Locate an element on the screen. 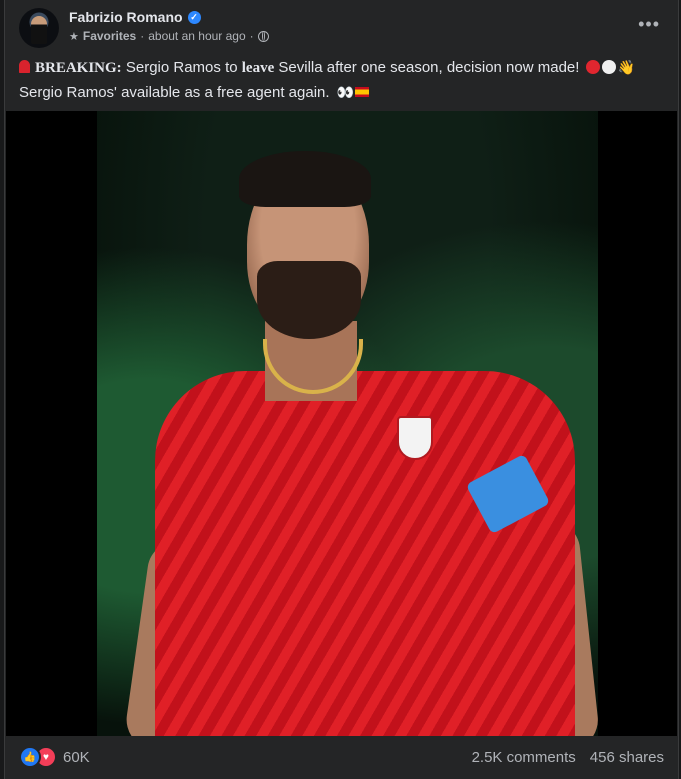 This screenshot has height=779, width=681. author-avatar is located at coordinates (39, 28).